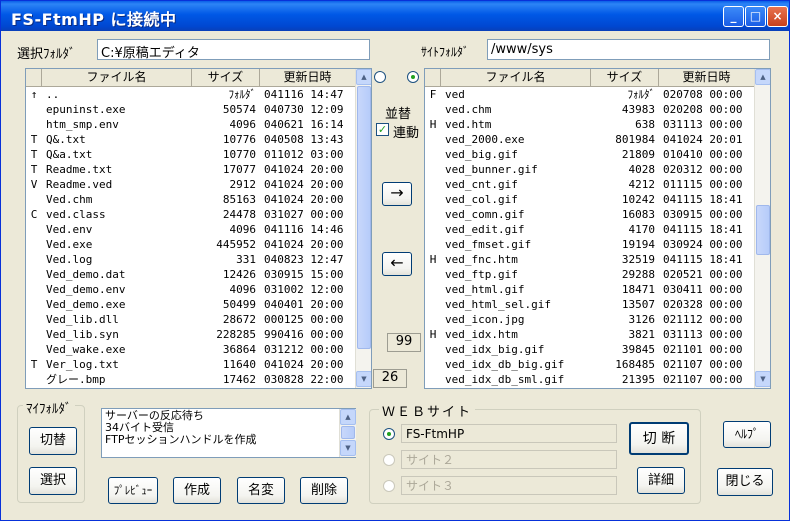  I want to click on file-row: Hved.htm 638 031113 00:00, so click(590, 124).